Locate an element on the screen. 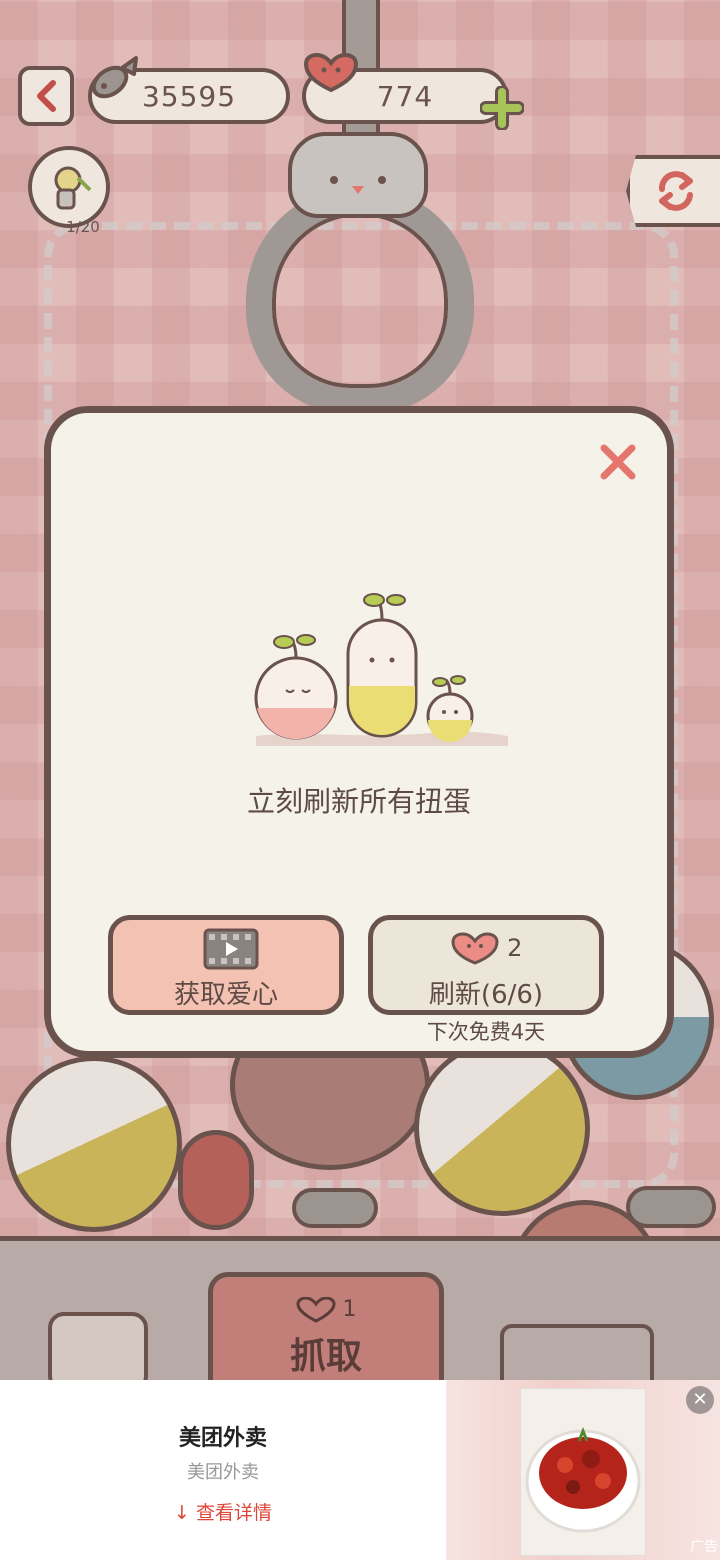 The image size is (720, 1560). fish-count: 35595 is located at coordinates (189, 96).